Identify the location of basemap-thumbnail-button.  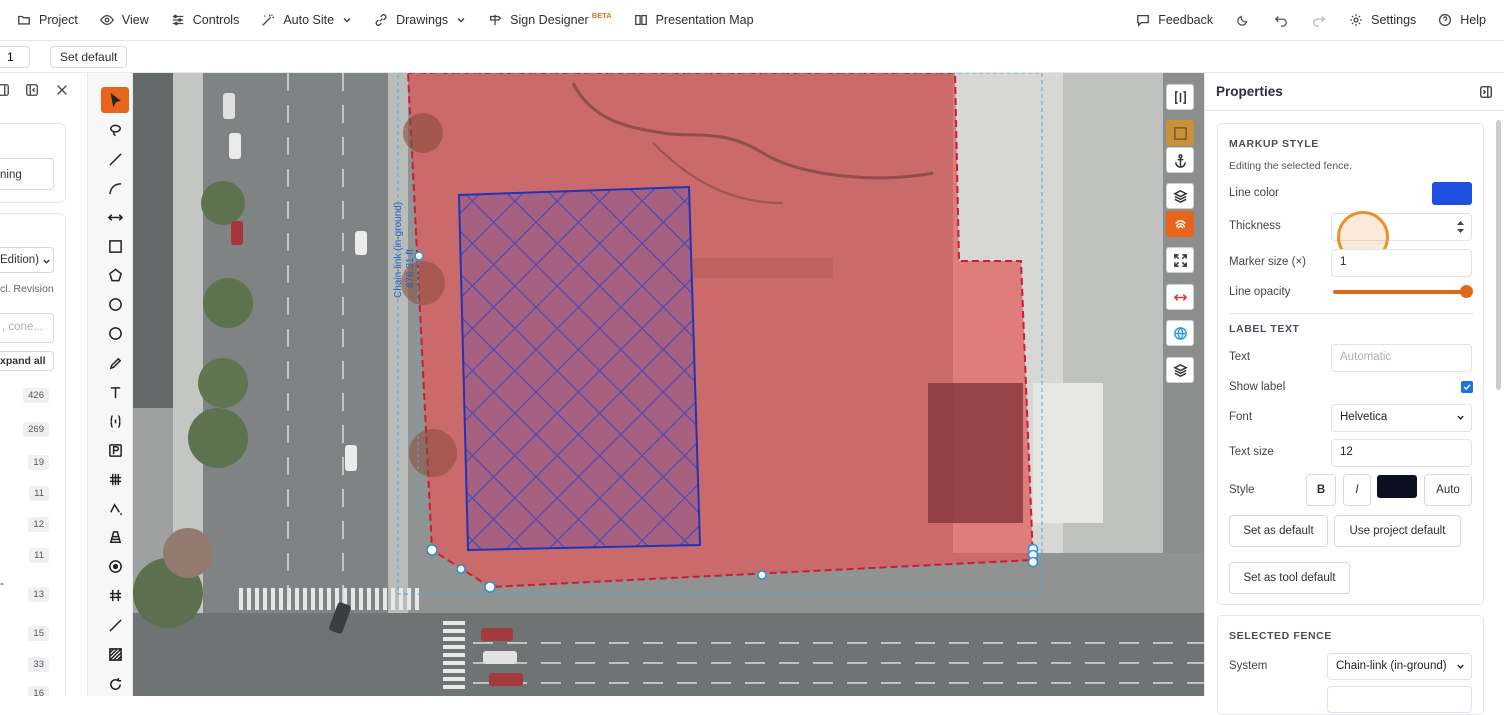
(1180, 133).